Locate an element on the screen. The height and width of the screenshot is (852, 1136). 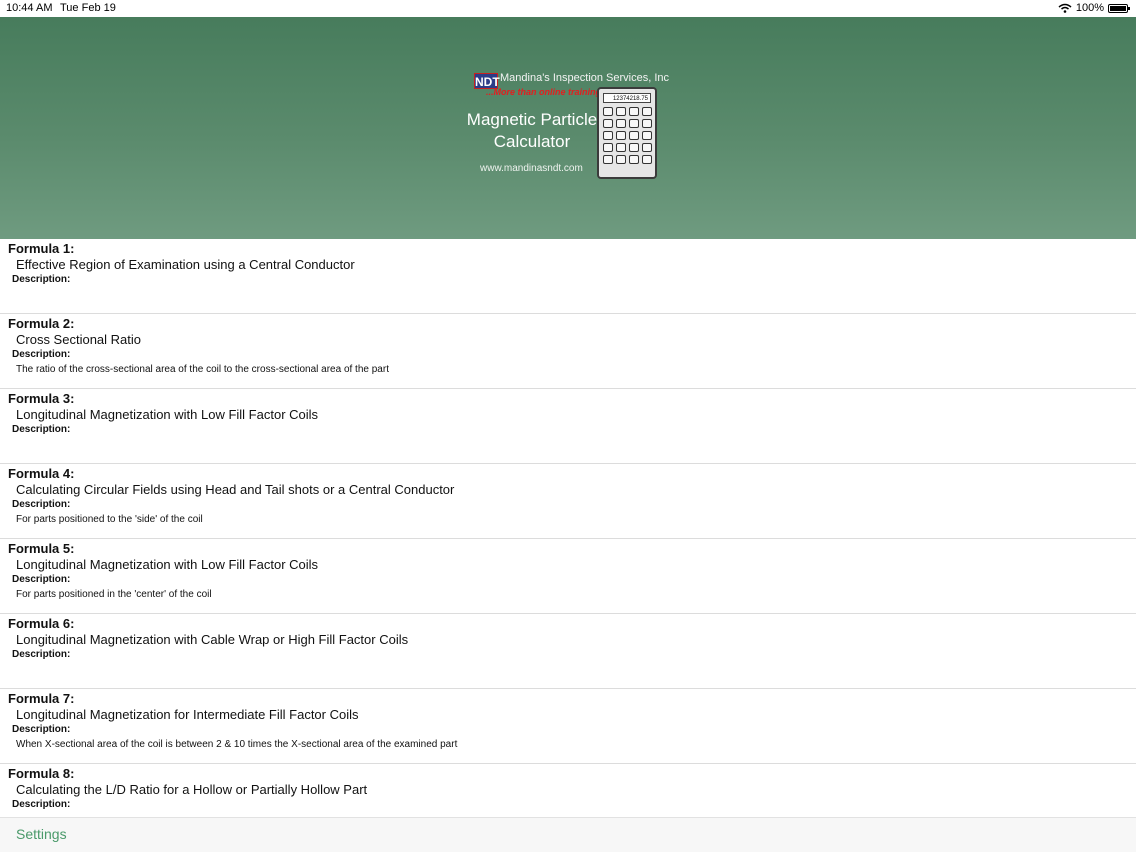
calculator-keys is located at coordinates (627, 135).